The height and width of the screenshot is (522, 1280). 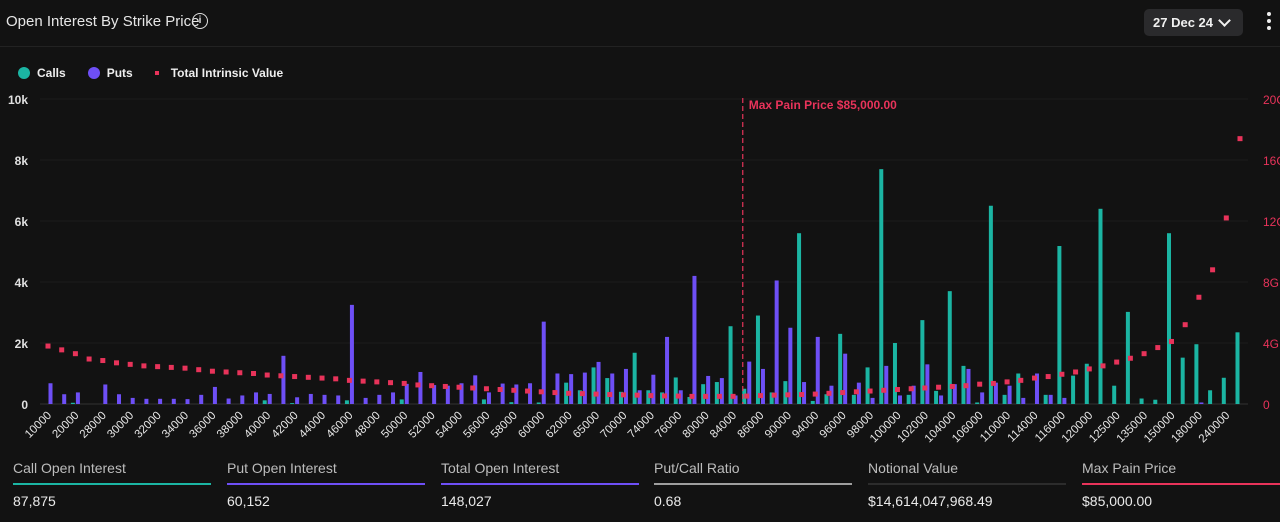 I want to click on x-tick-label: 86000, so click(x=750, y=425).